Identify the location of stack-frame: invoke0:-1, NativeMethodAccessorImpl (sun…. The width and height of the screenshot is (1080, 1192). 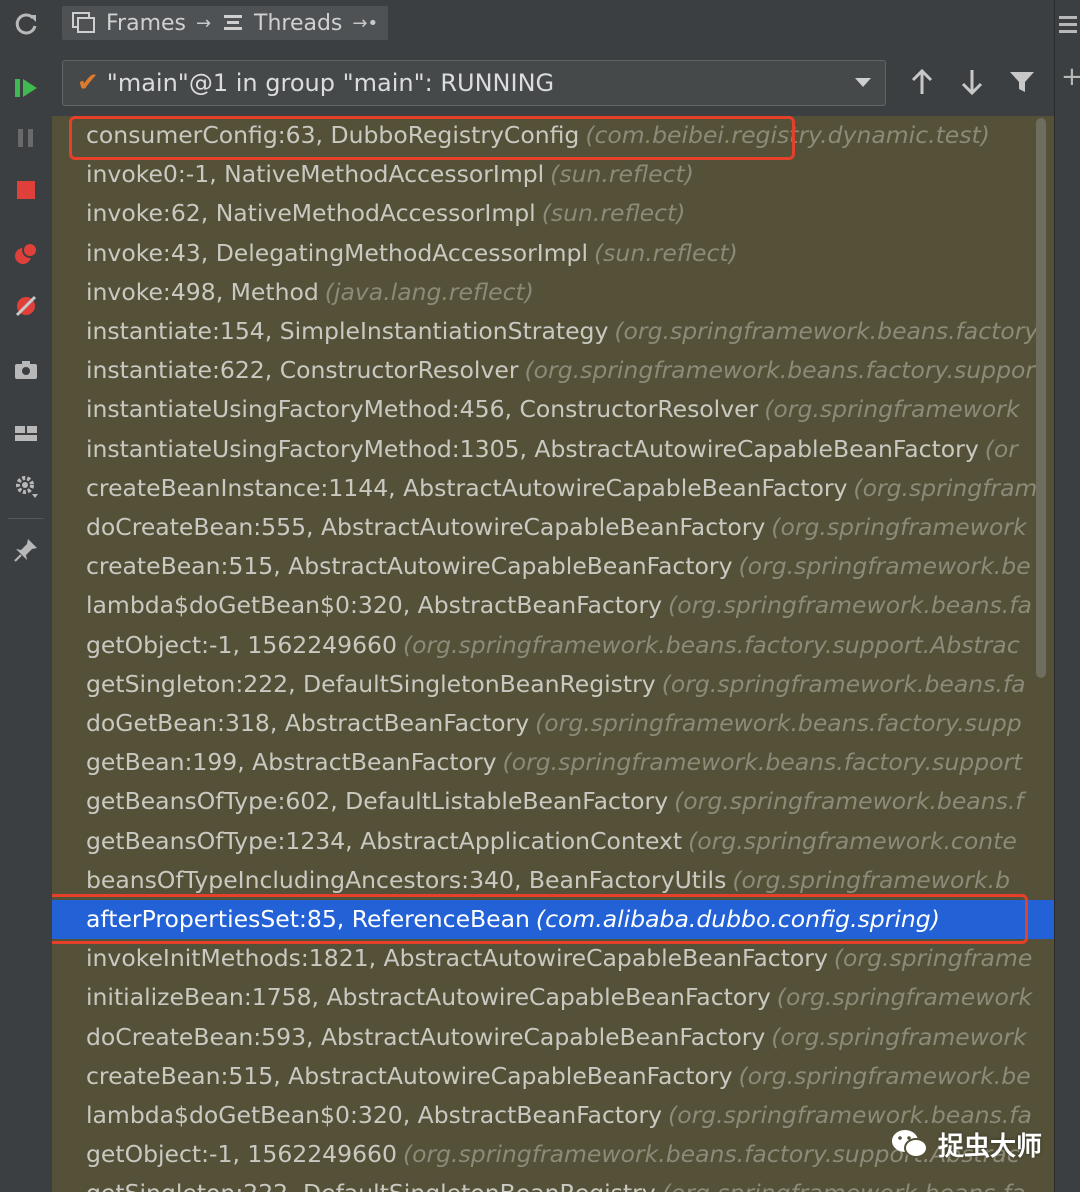
(553, 174).